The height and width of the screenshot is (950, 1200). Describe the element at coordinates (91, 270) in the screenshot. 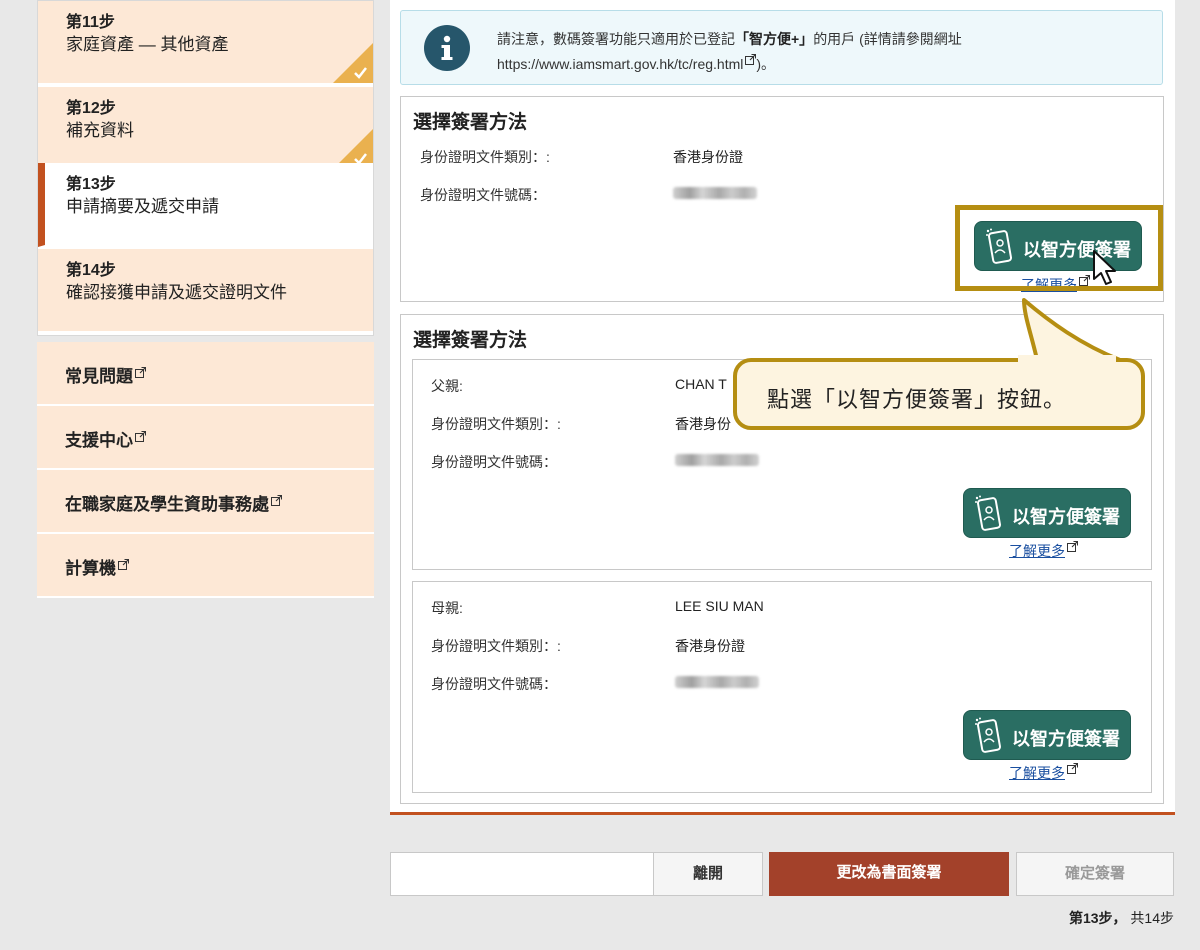

I see `step-number: 第14步` at that location.